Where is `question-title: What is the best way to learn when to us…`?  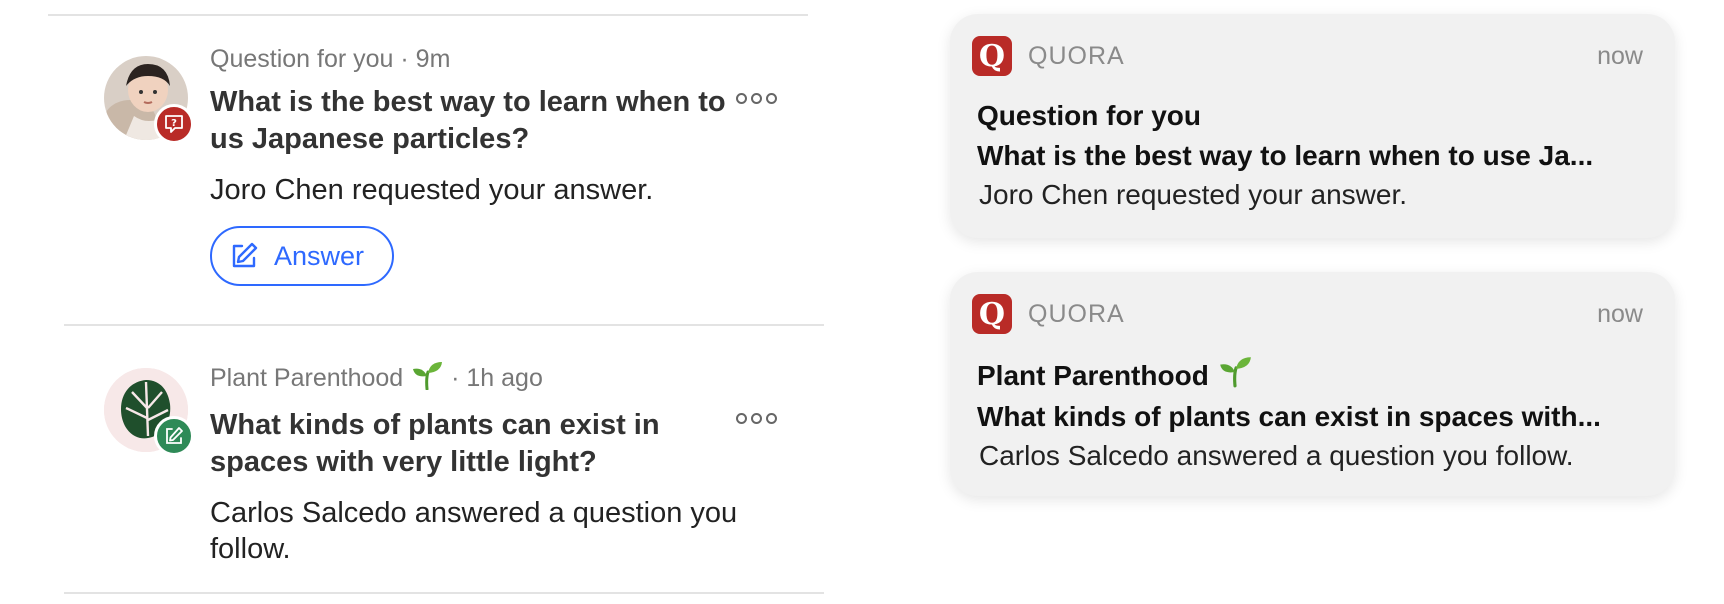 question-title: What is the best way to learn when to us… is located at coordinates (480, 121).